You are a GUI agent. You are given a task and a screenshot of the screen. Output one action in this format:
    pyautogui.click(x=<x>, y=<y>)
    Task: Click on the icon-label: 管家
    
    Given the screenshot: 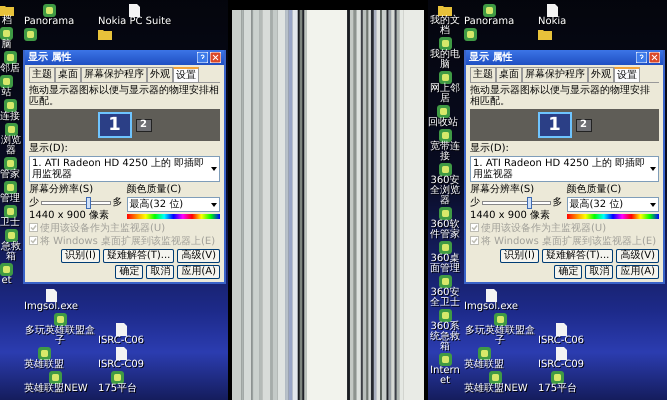 What is the action you would take?
    pyautogui.click(x=10, y=175)
    